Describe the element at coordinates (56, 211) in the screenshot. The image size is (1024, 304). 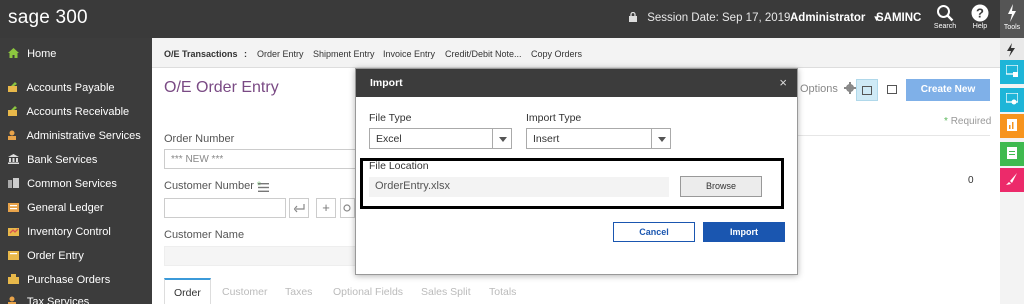
I see `sidebar-item-general-ledger: General Ledger` at that location.